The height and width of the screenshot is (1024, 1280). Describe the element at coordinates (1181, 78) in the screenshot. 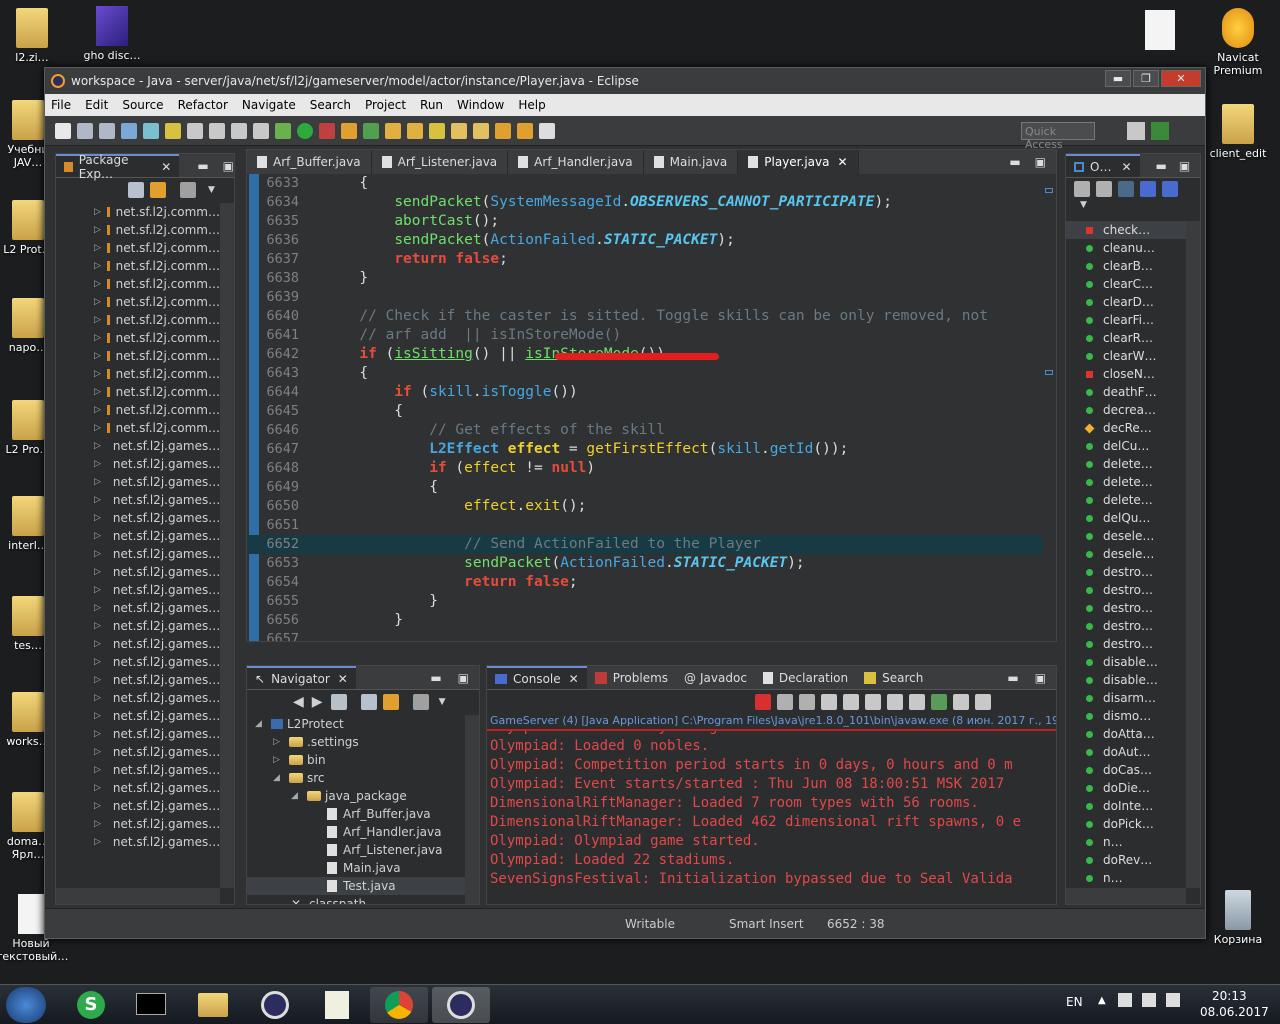

I see `close-button: ✕` at that location.